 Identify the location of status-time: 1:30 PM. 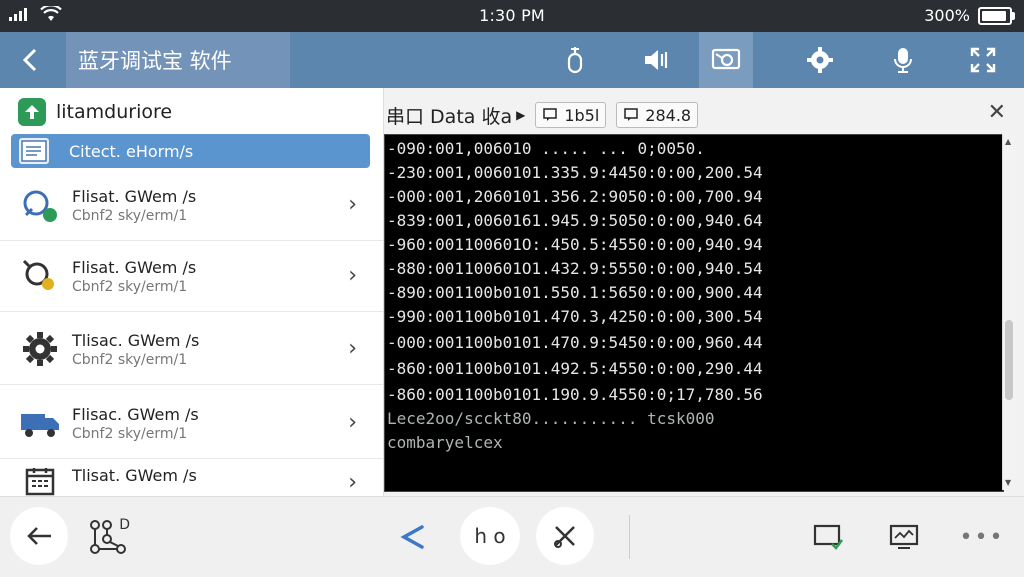
(512, 15).